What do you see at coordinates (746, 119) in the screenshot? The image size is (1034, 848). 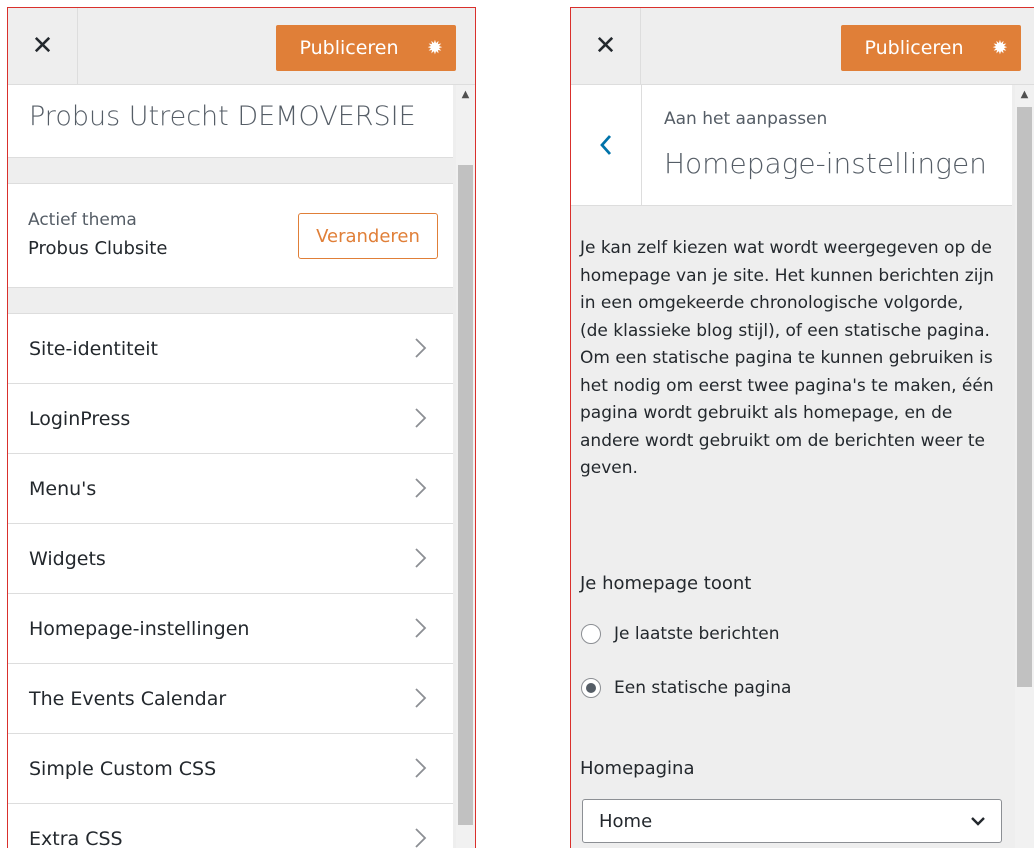 I see `customizing-label: Aan het aanpassen` at bounding box center [746, 119].